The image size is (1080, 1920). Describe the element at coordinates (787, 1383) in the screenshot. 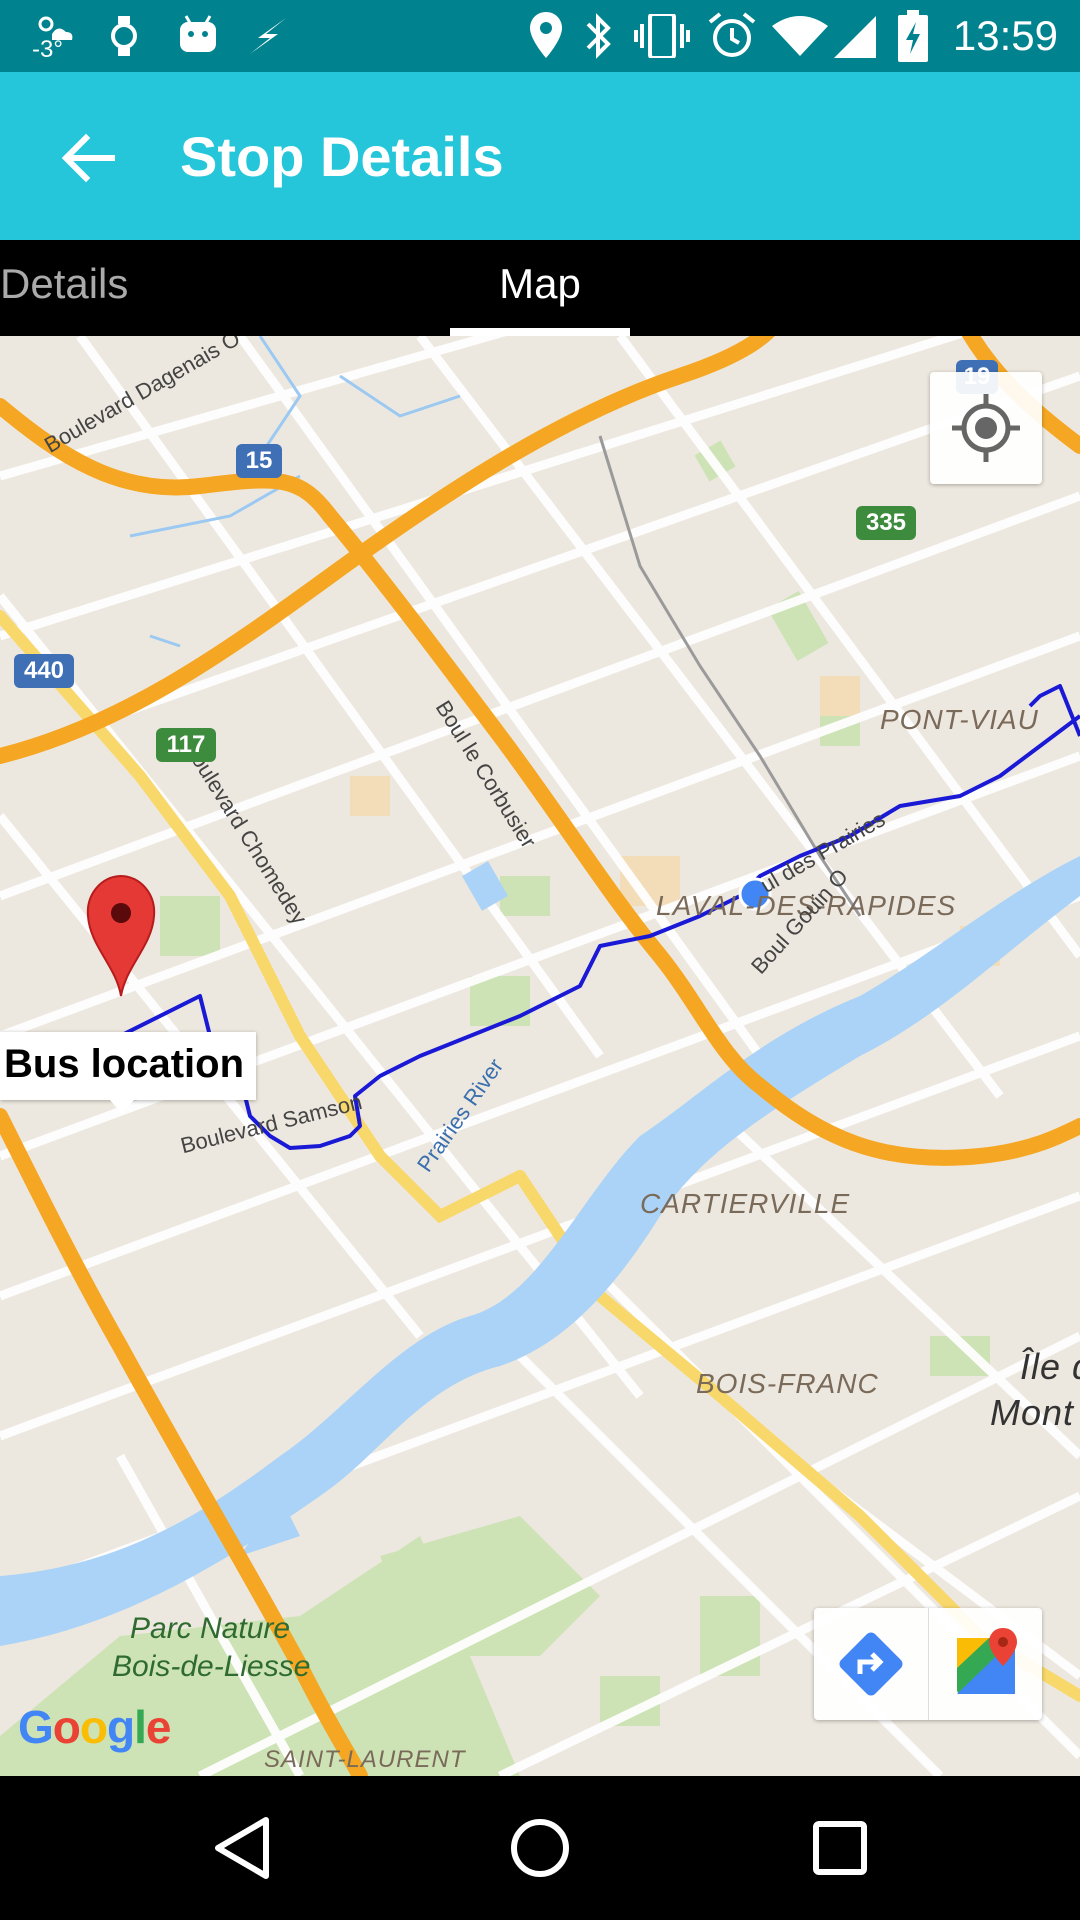

I see `area-label: BOIS-FRANC` at that location.